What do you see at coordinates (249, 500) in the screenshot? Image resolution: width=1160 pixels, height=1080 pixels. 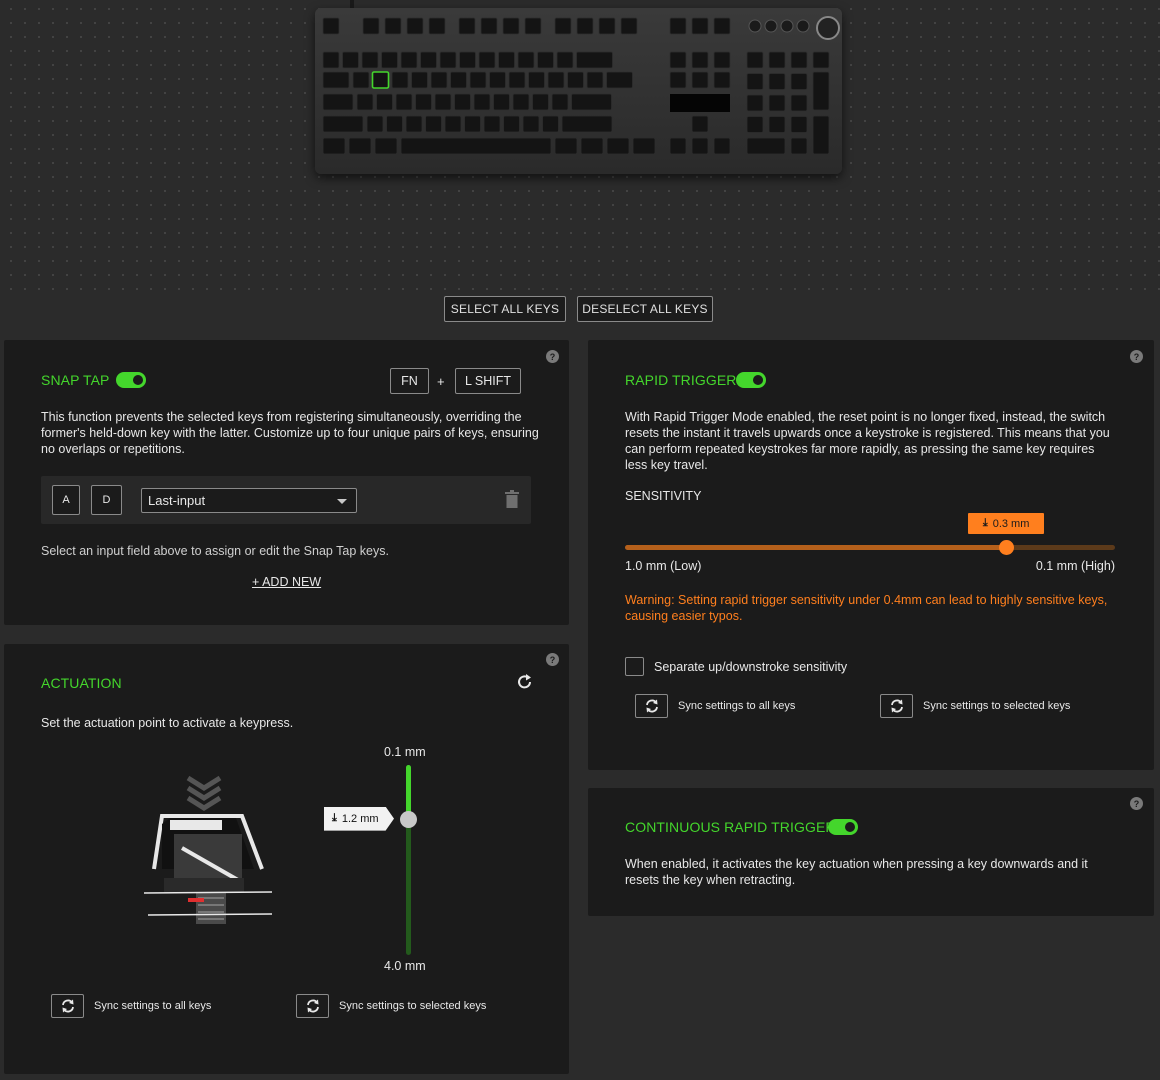 I see `snap-tap-mode-select: Last-input` at bounding box center [249, 500].